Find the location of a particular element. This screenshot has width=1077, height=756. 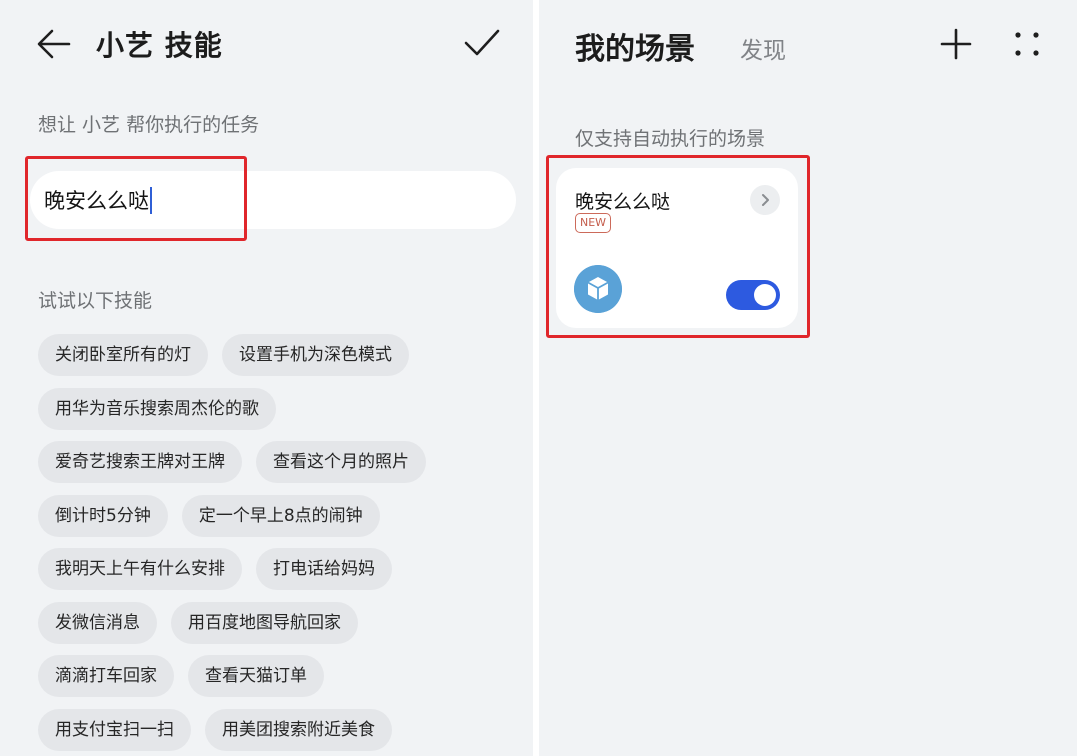

suggestion-row: 倒计时5分钟 定一个早上8点的闹钟 is located at coordinates (273, 515).